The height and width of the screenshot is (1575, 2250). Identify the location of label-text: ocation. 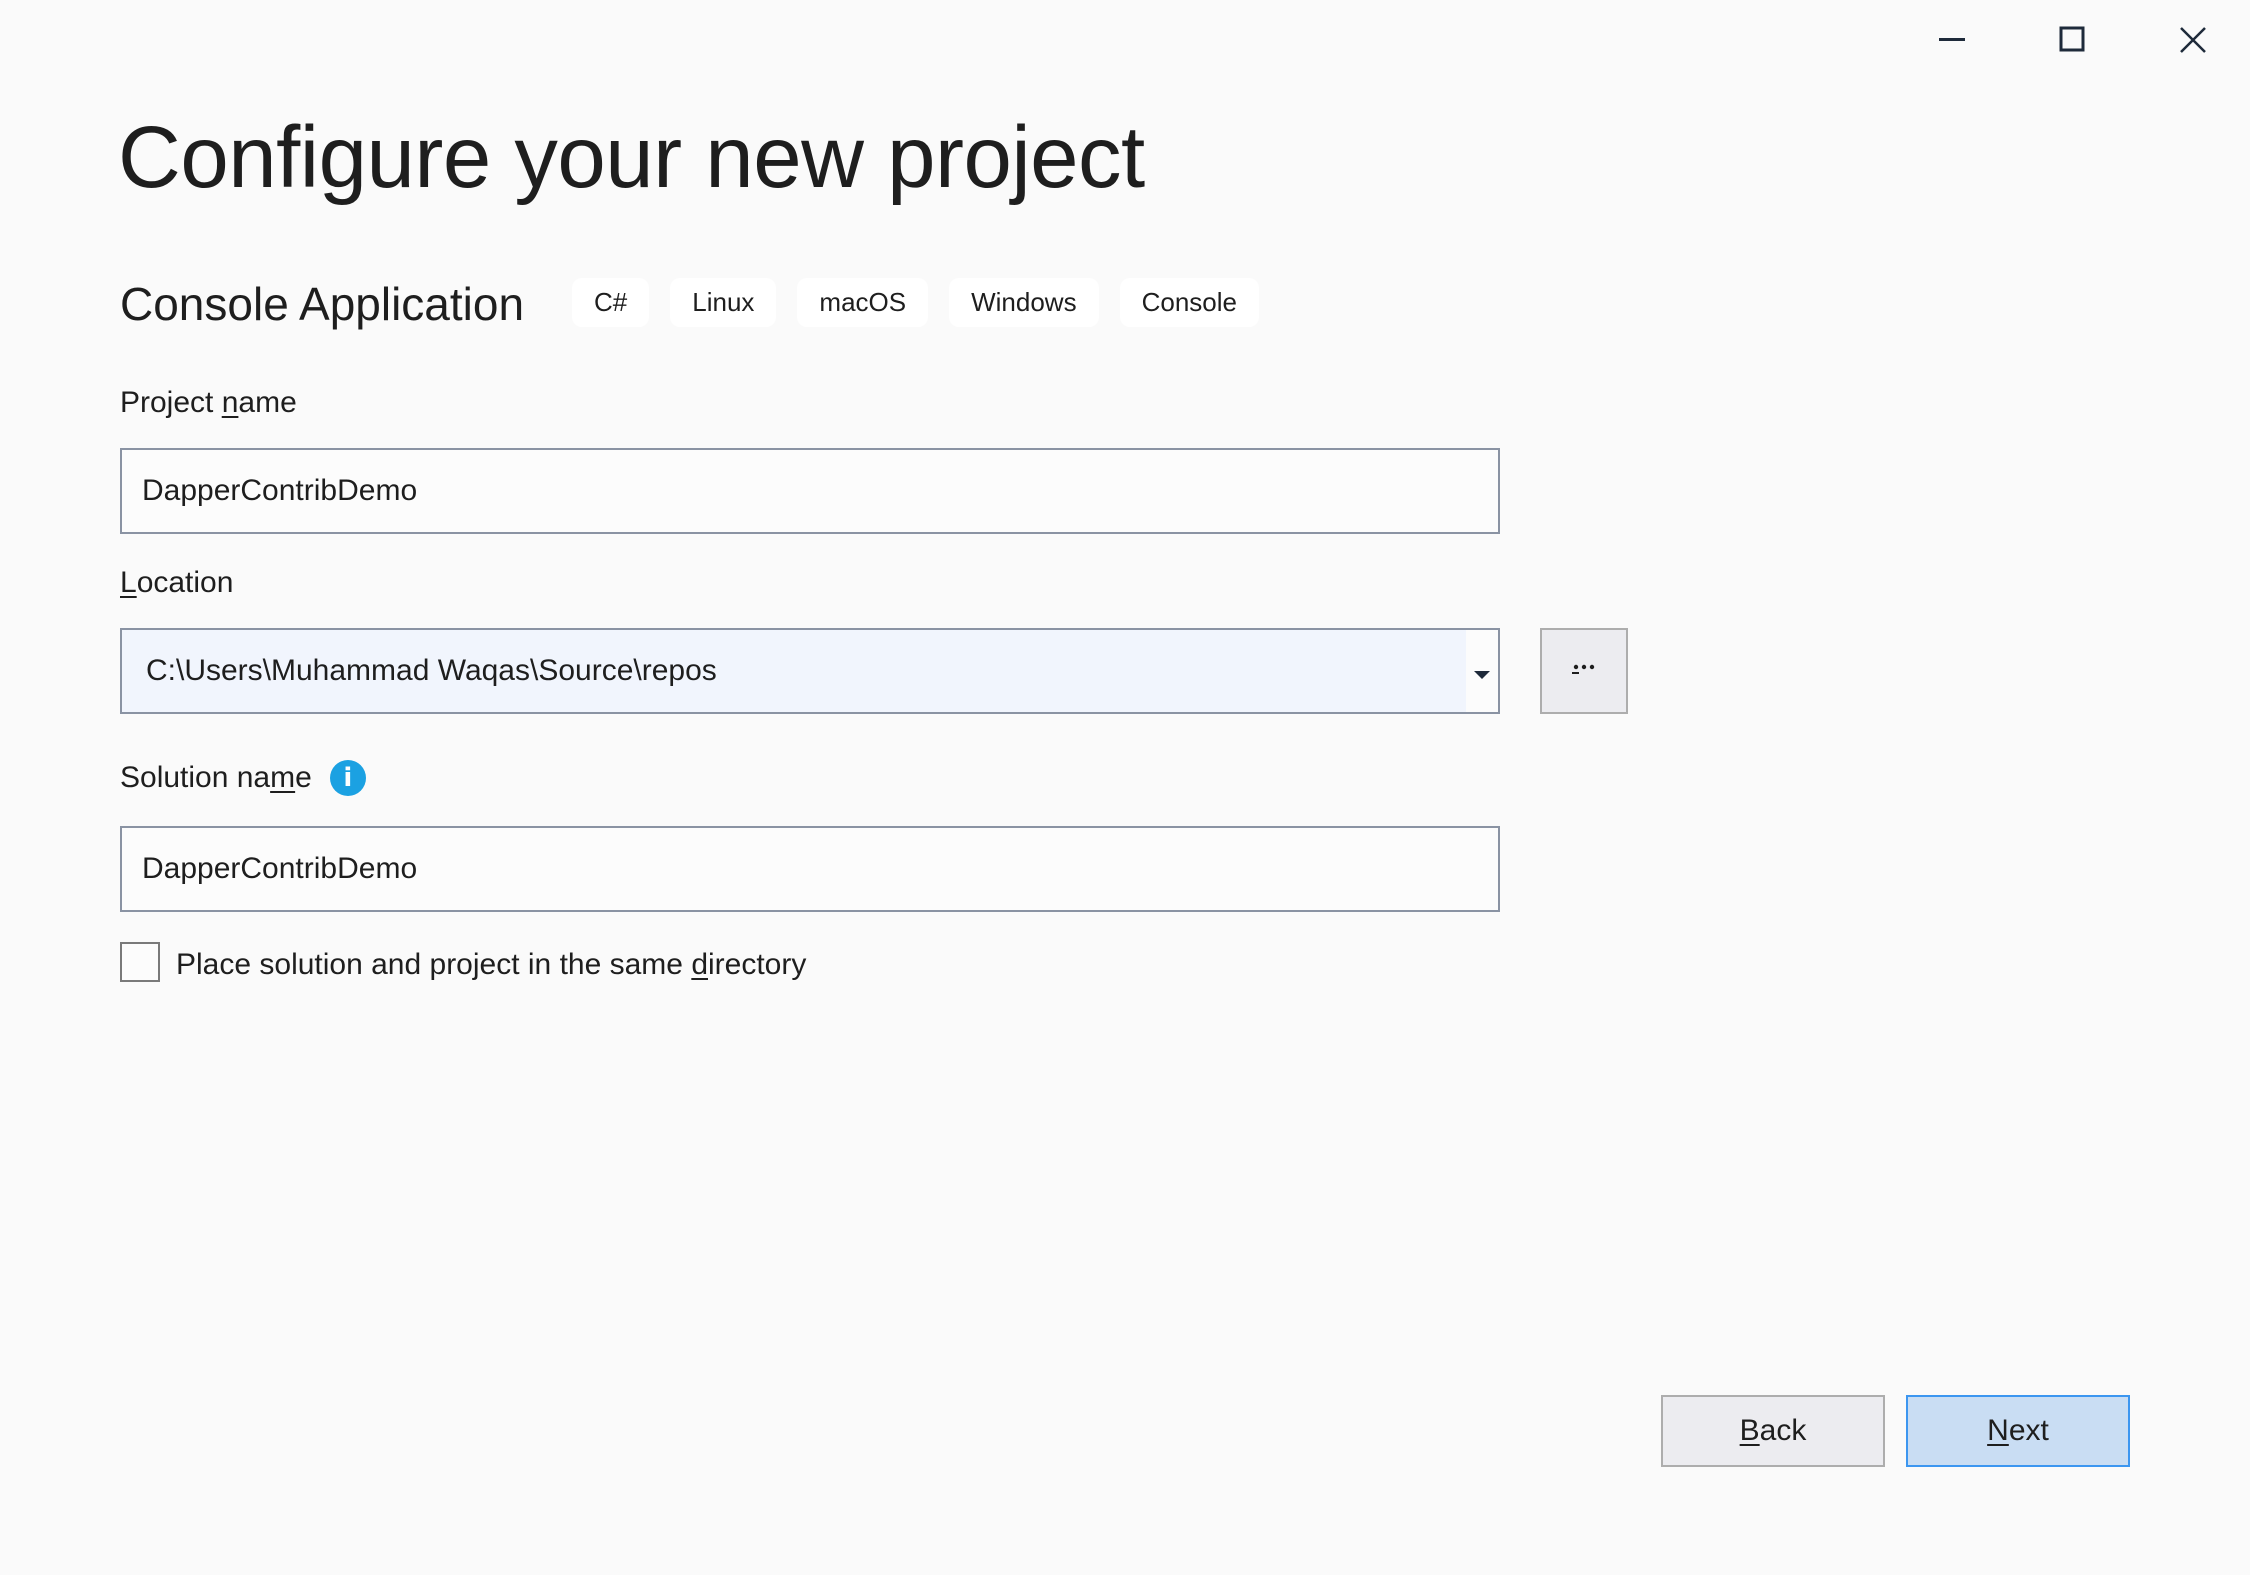
(185, 582).